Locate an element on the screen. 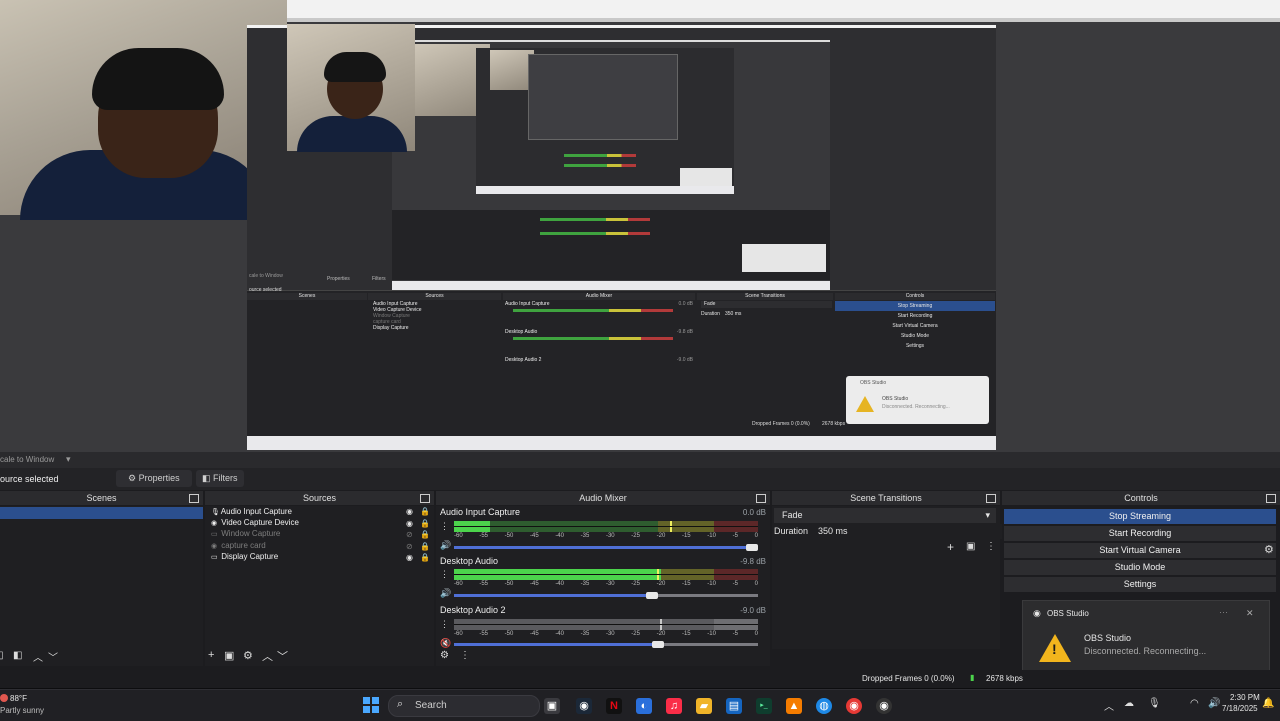 This screenshot has width=1280, height=721. duration-label: Duration is located at coordinates (791, 531).